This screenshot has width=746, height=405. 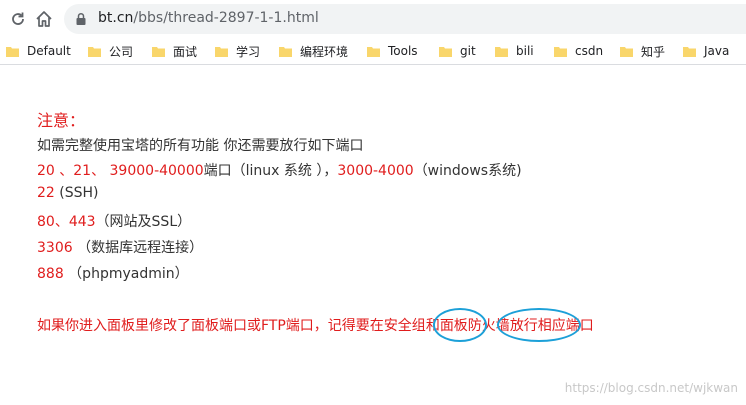 What do you see at coordinates (467, 171) in the screenshot?
I see `windows-label: （windows系统)` at bounding box center [467, 171].